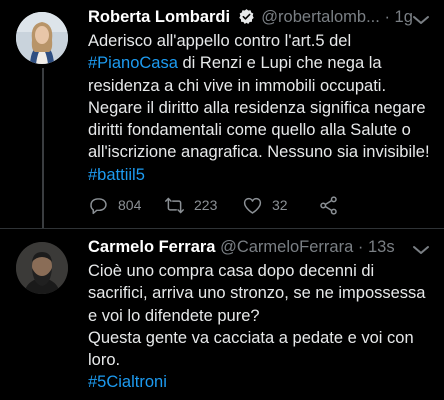  I want to click on hashtag-link: #battiil5, so click(116, 175).